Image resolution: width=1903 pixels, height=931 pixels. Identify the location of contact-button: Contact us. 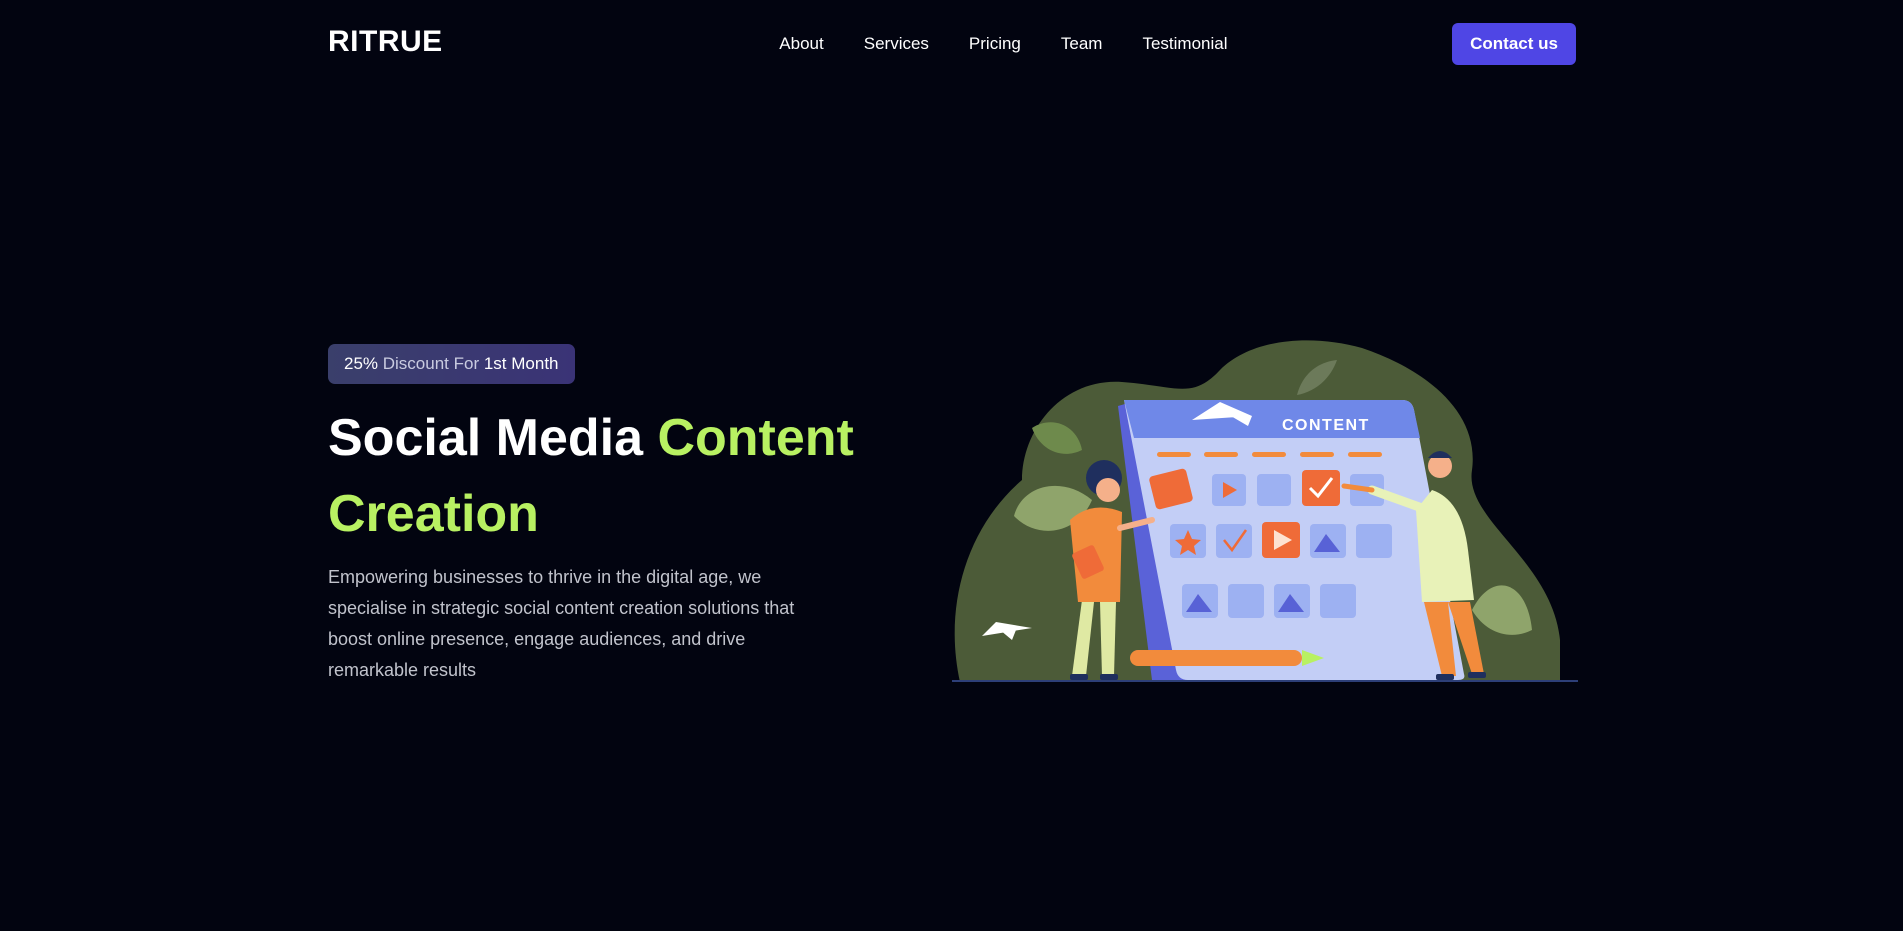
(1514, 44).